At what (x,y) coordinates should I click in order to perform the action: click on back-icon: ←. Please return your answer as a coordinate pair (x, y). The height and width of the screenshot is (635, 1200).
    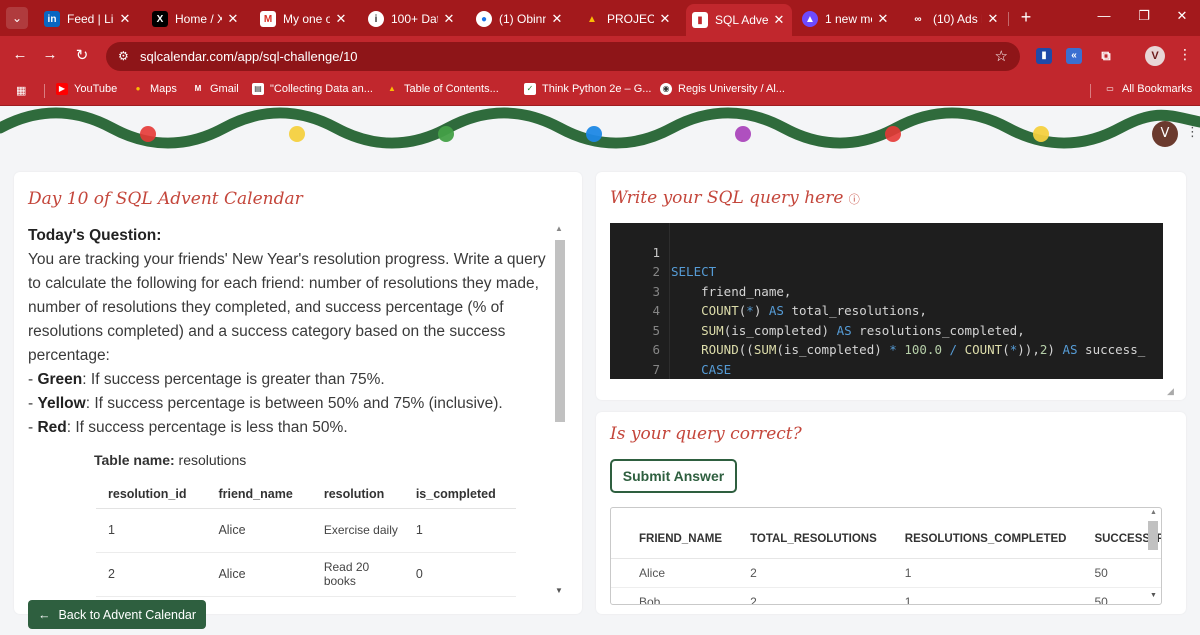
    Looking at the image, I should click on (20, 54).